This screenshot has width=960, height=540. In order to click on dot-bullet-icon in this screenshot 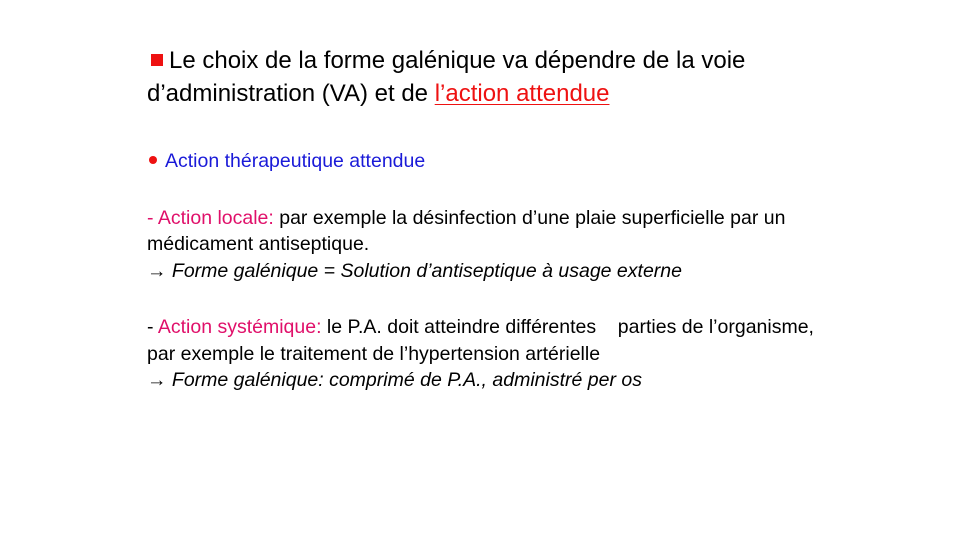, I will do `click(153, 160)`.